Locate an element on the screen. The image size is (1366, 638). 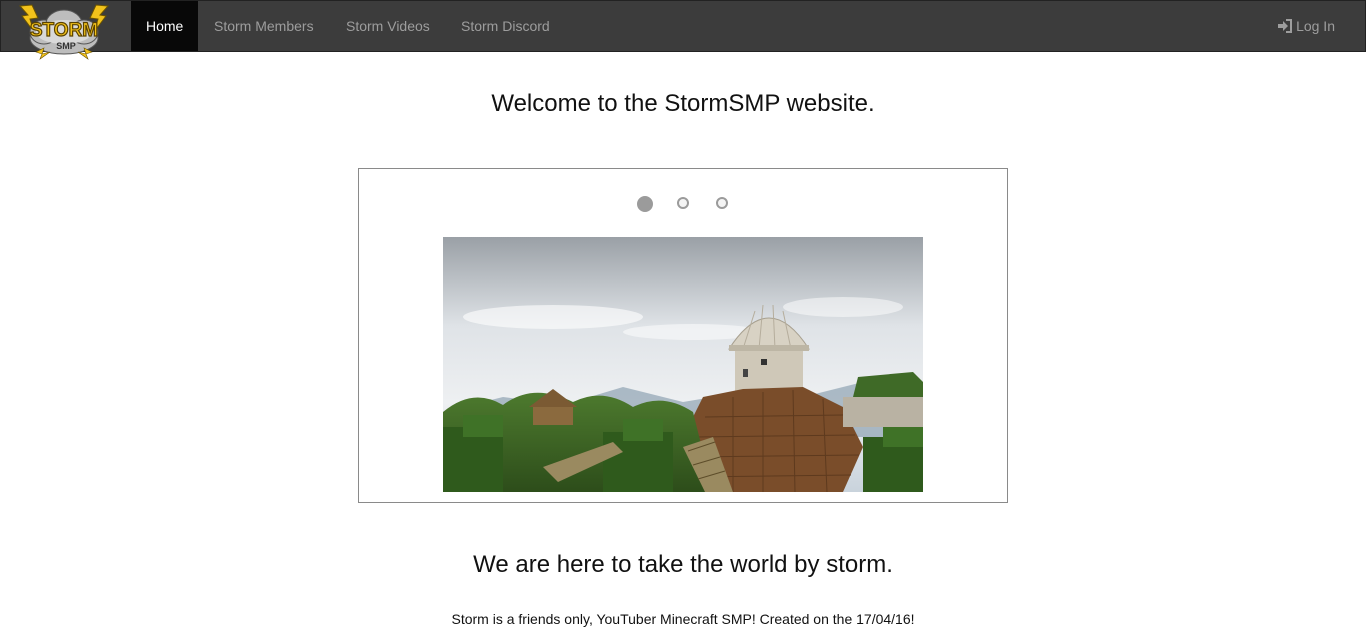
welcome-heading: Welcome to the StormSMP website. is located at coordinates (683, 103).